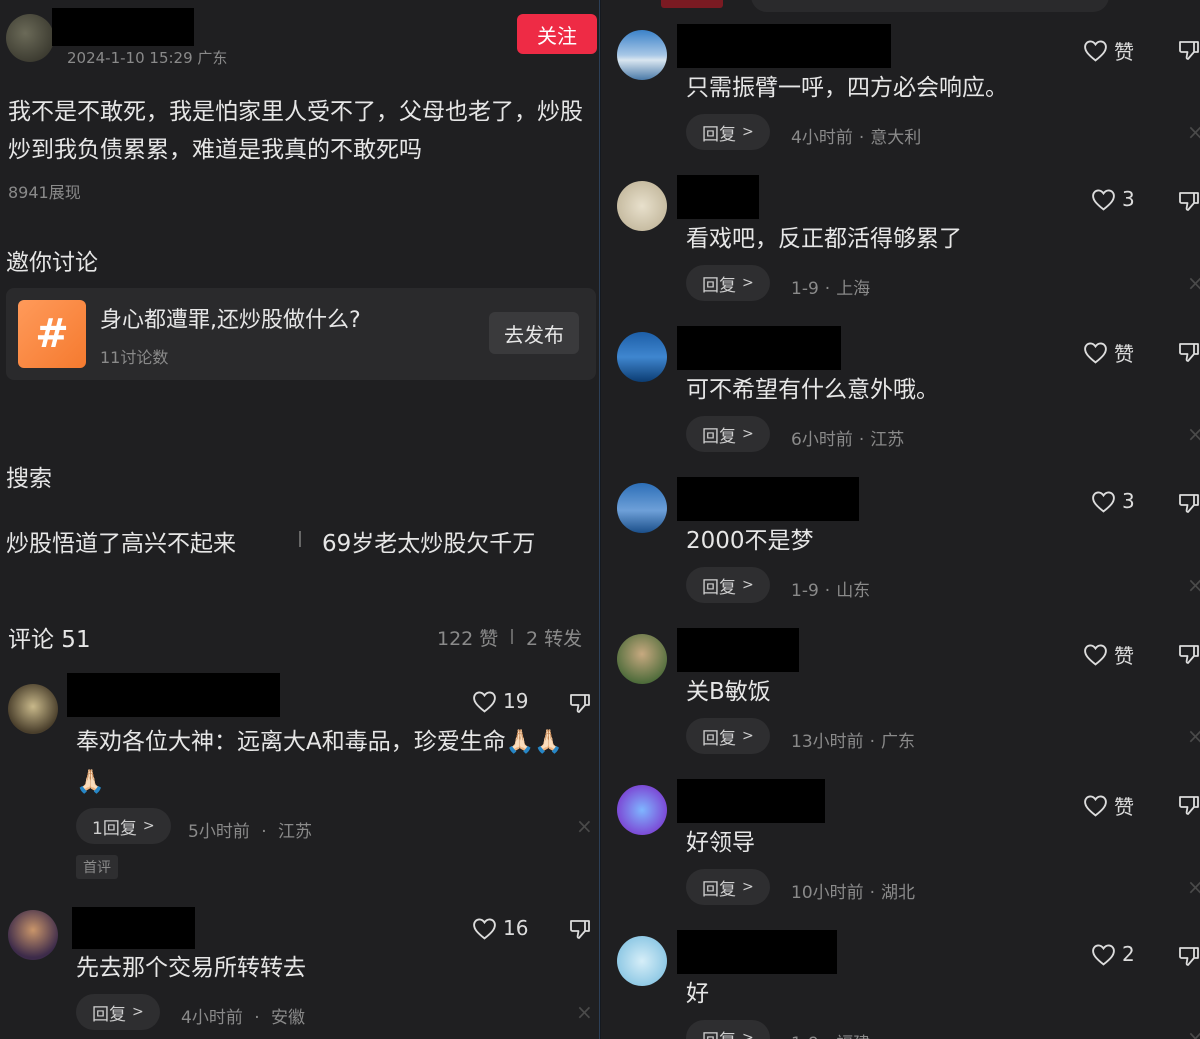 This screenshot has height=1039, width=1200. I want to click on comment-time: 6小时前, so click(822, 440).